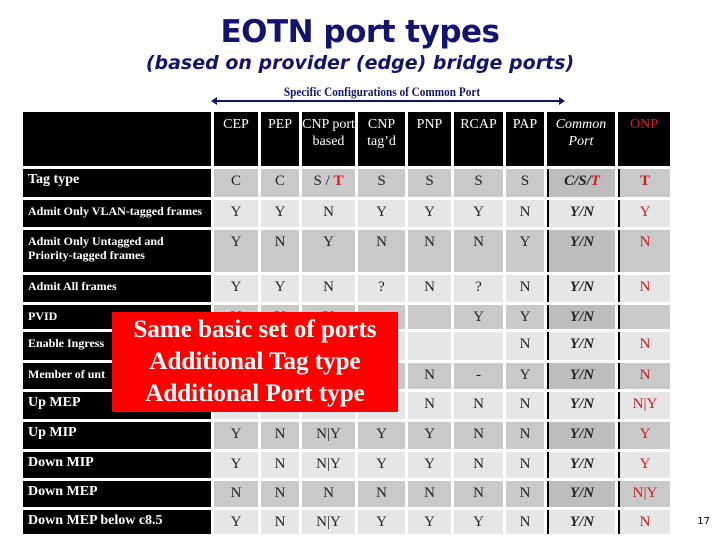 Image resolution: width=720 pixels, height=540 pixels. Describe the element at coordinates (280, 139) in the screenshot. I see `column-header: PEP` at that location.